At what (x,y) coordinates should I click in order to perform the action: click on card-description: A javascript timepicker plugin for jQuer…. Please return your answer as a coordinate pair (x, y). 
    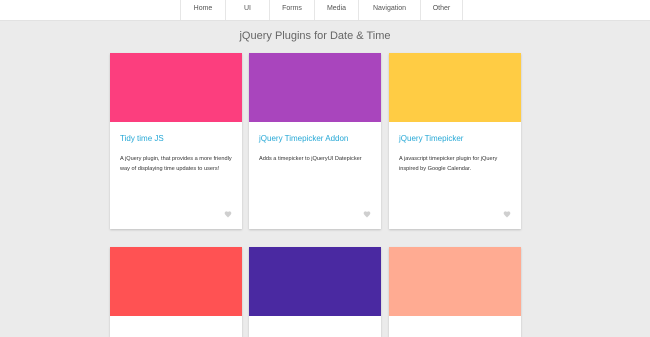
    Looking at the image, I should click on (448, 164).